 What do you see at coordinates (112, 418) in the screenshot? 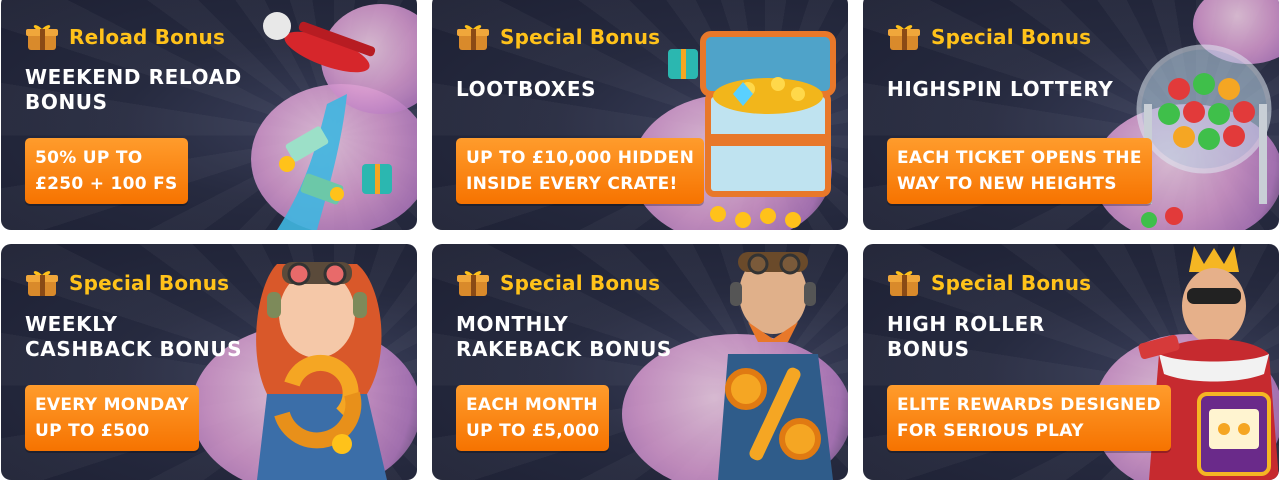
I see `bonus-offer-button: EVERY MONDAY UP TO £500` at bounding box center [112, 418].